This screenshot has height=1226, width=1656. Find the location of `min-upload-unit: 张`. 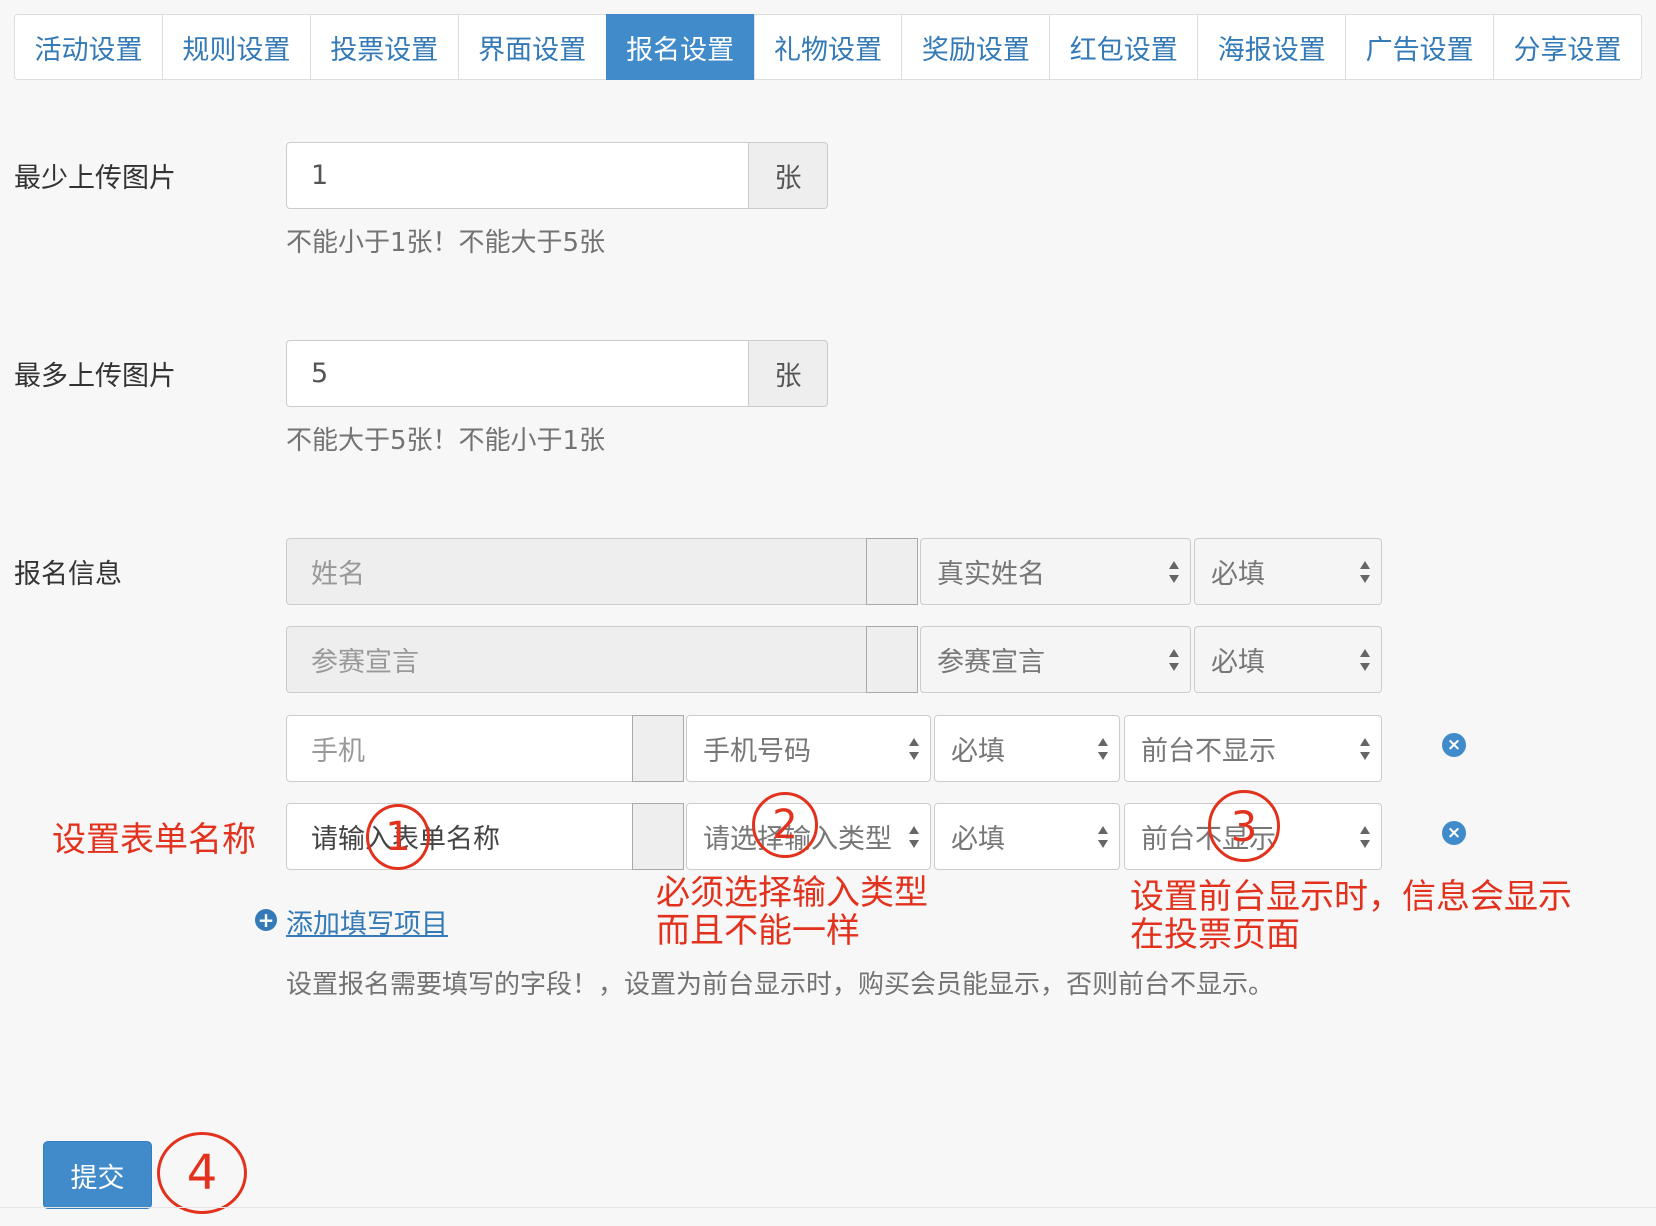

min-upload-unit: 张 is located at coordinates (788, 175).